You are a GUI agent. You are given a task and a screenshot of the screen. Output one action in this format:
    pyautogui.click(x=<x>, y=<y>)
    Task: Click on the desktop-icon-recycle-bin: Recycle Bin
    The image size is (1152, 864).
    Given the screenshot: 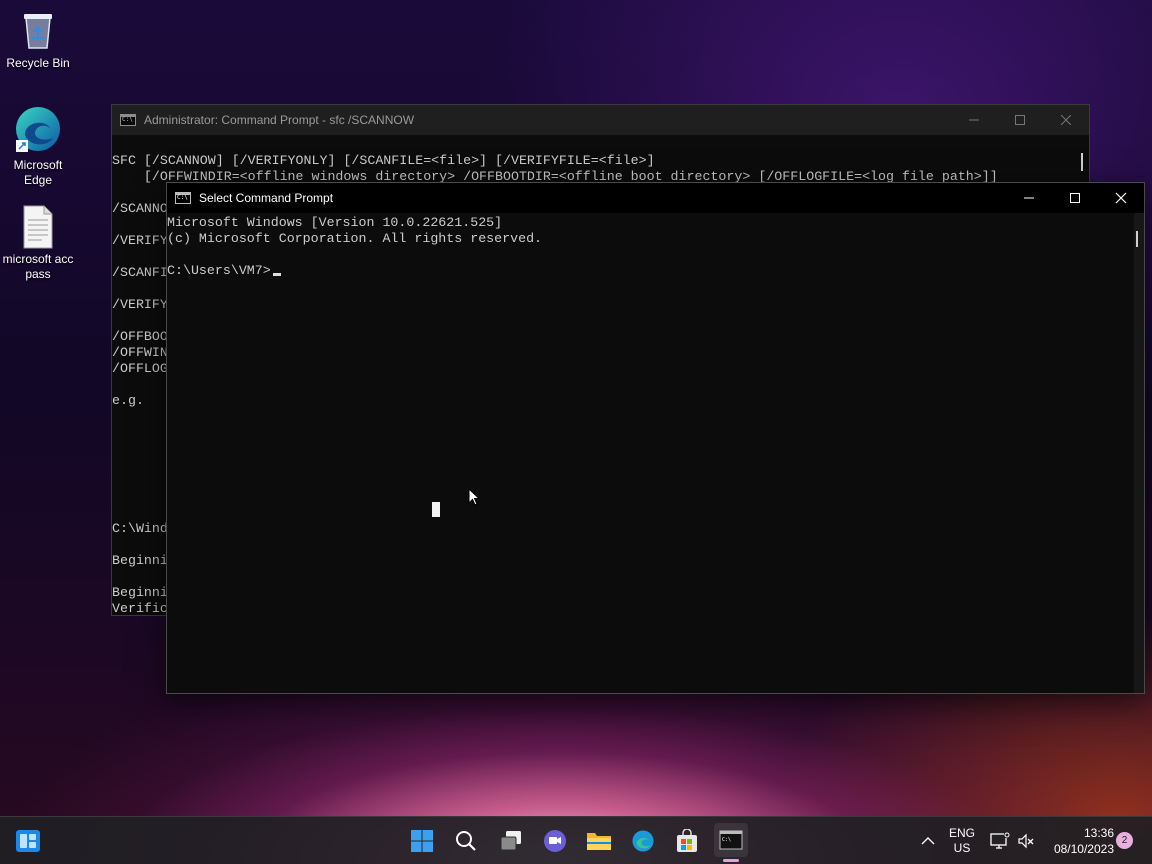 What is the action you would take?
    pyautogui.click(x=38, y=39)
    